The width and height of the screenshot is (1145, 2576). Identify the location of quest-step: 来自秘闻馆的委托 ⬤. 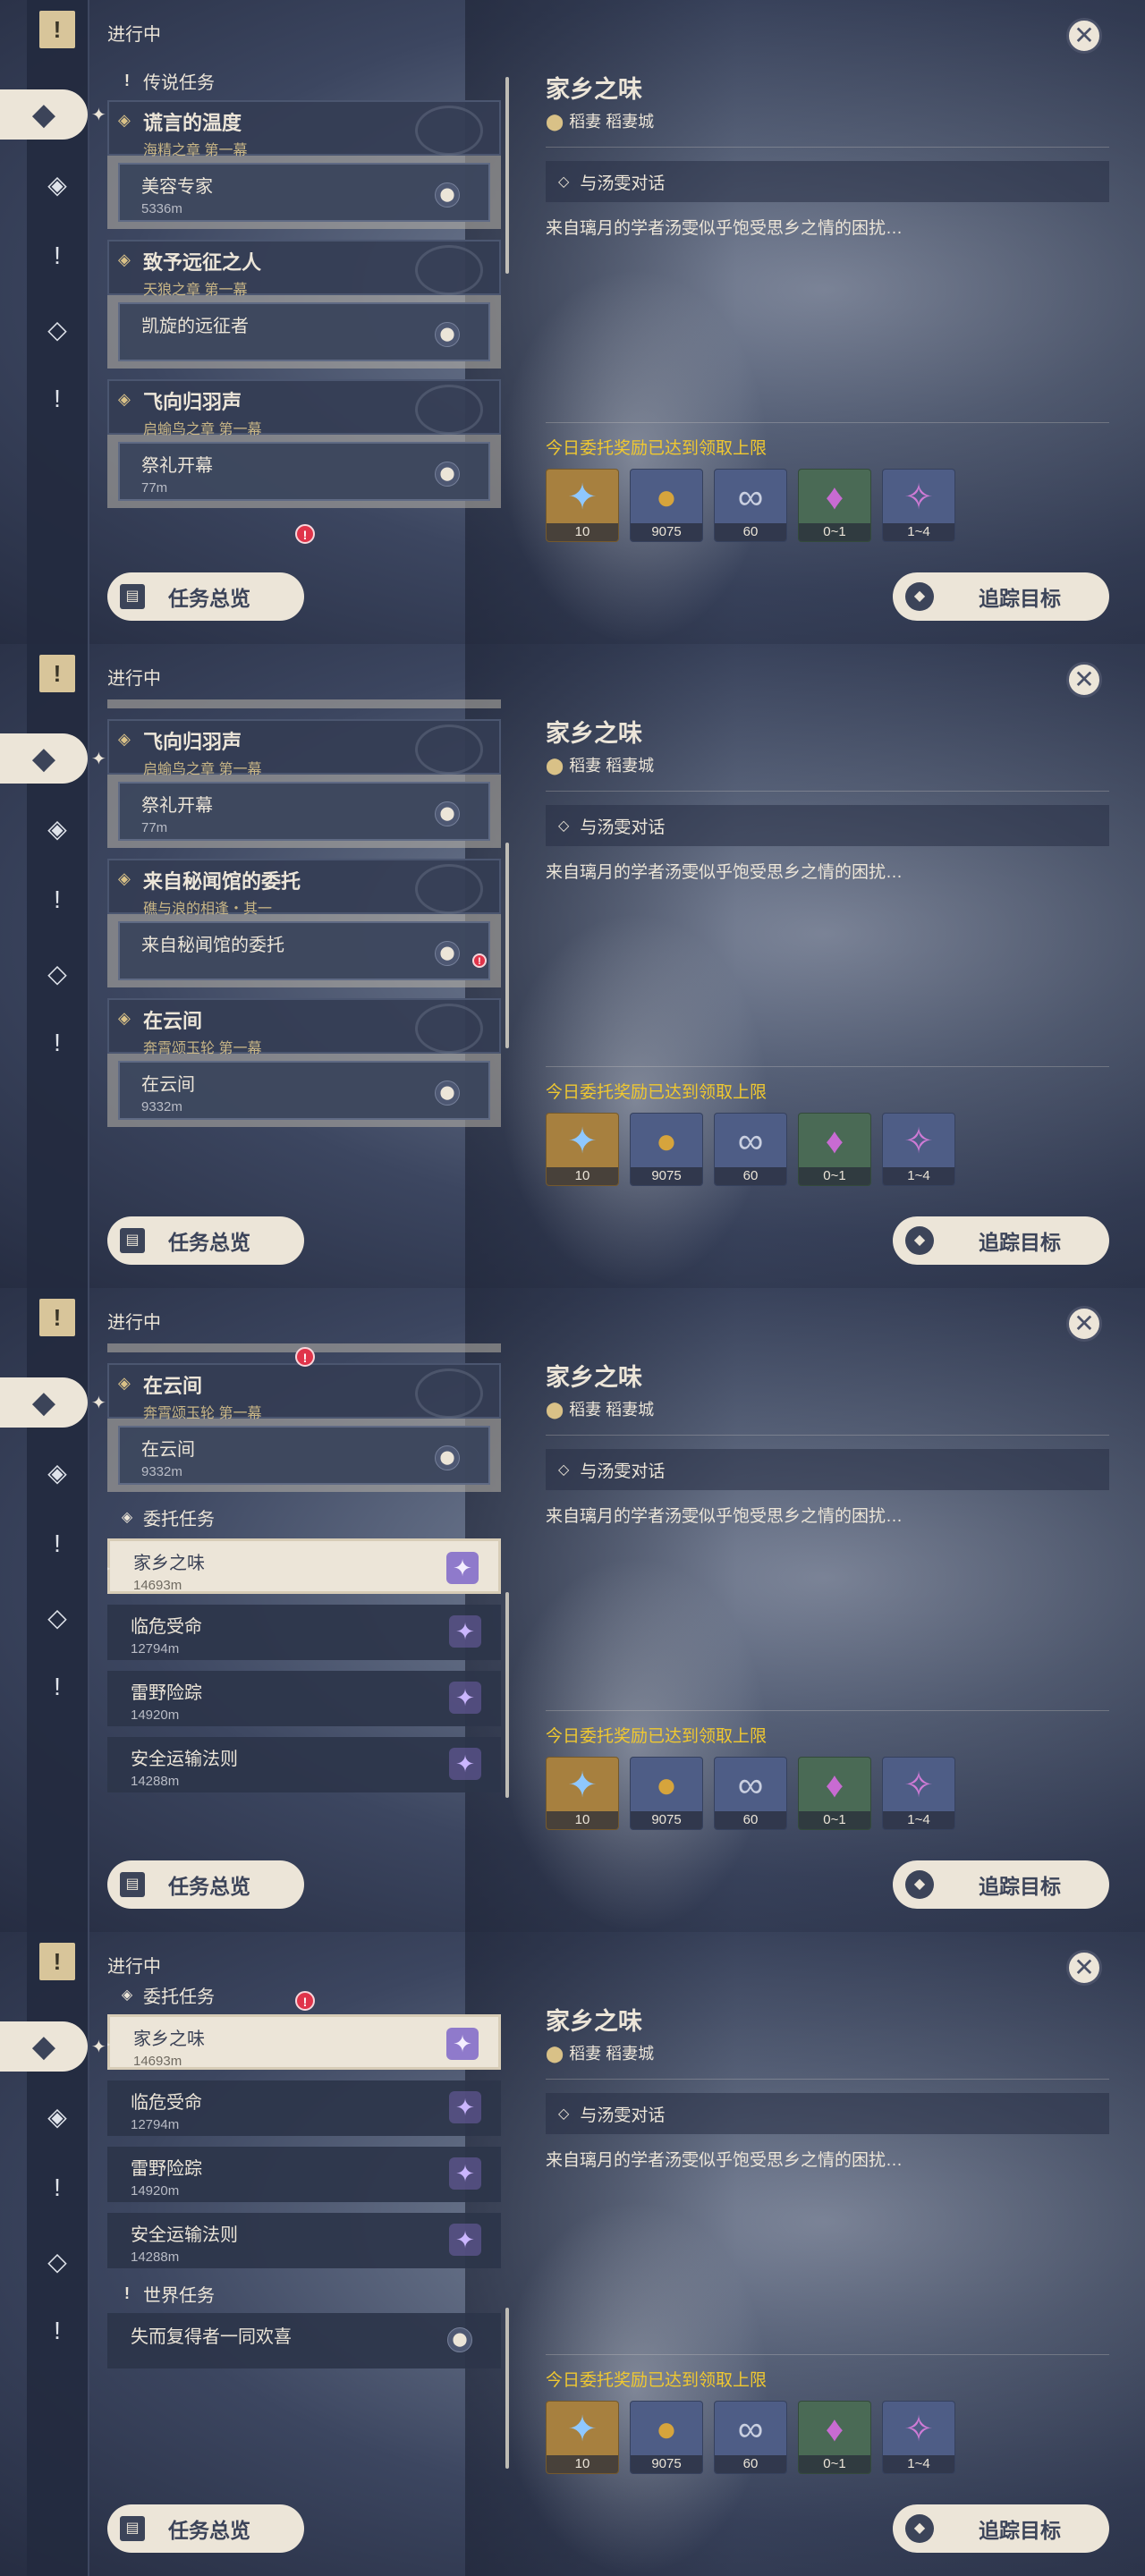
(304, 950).